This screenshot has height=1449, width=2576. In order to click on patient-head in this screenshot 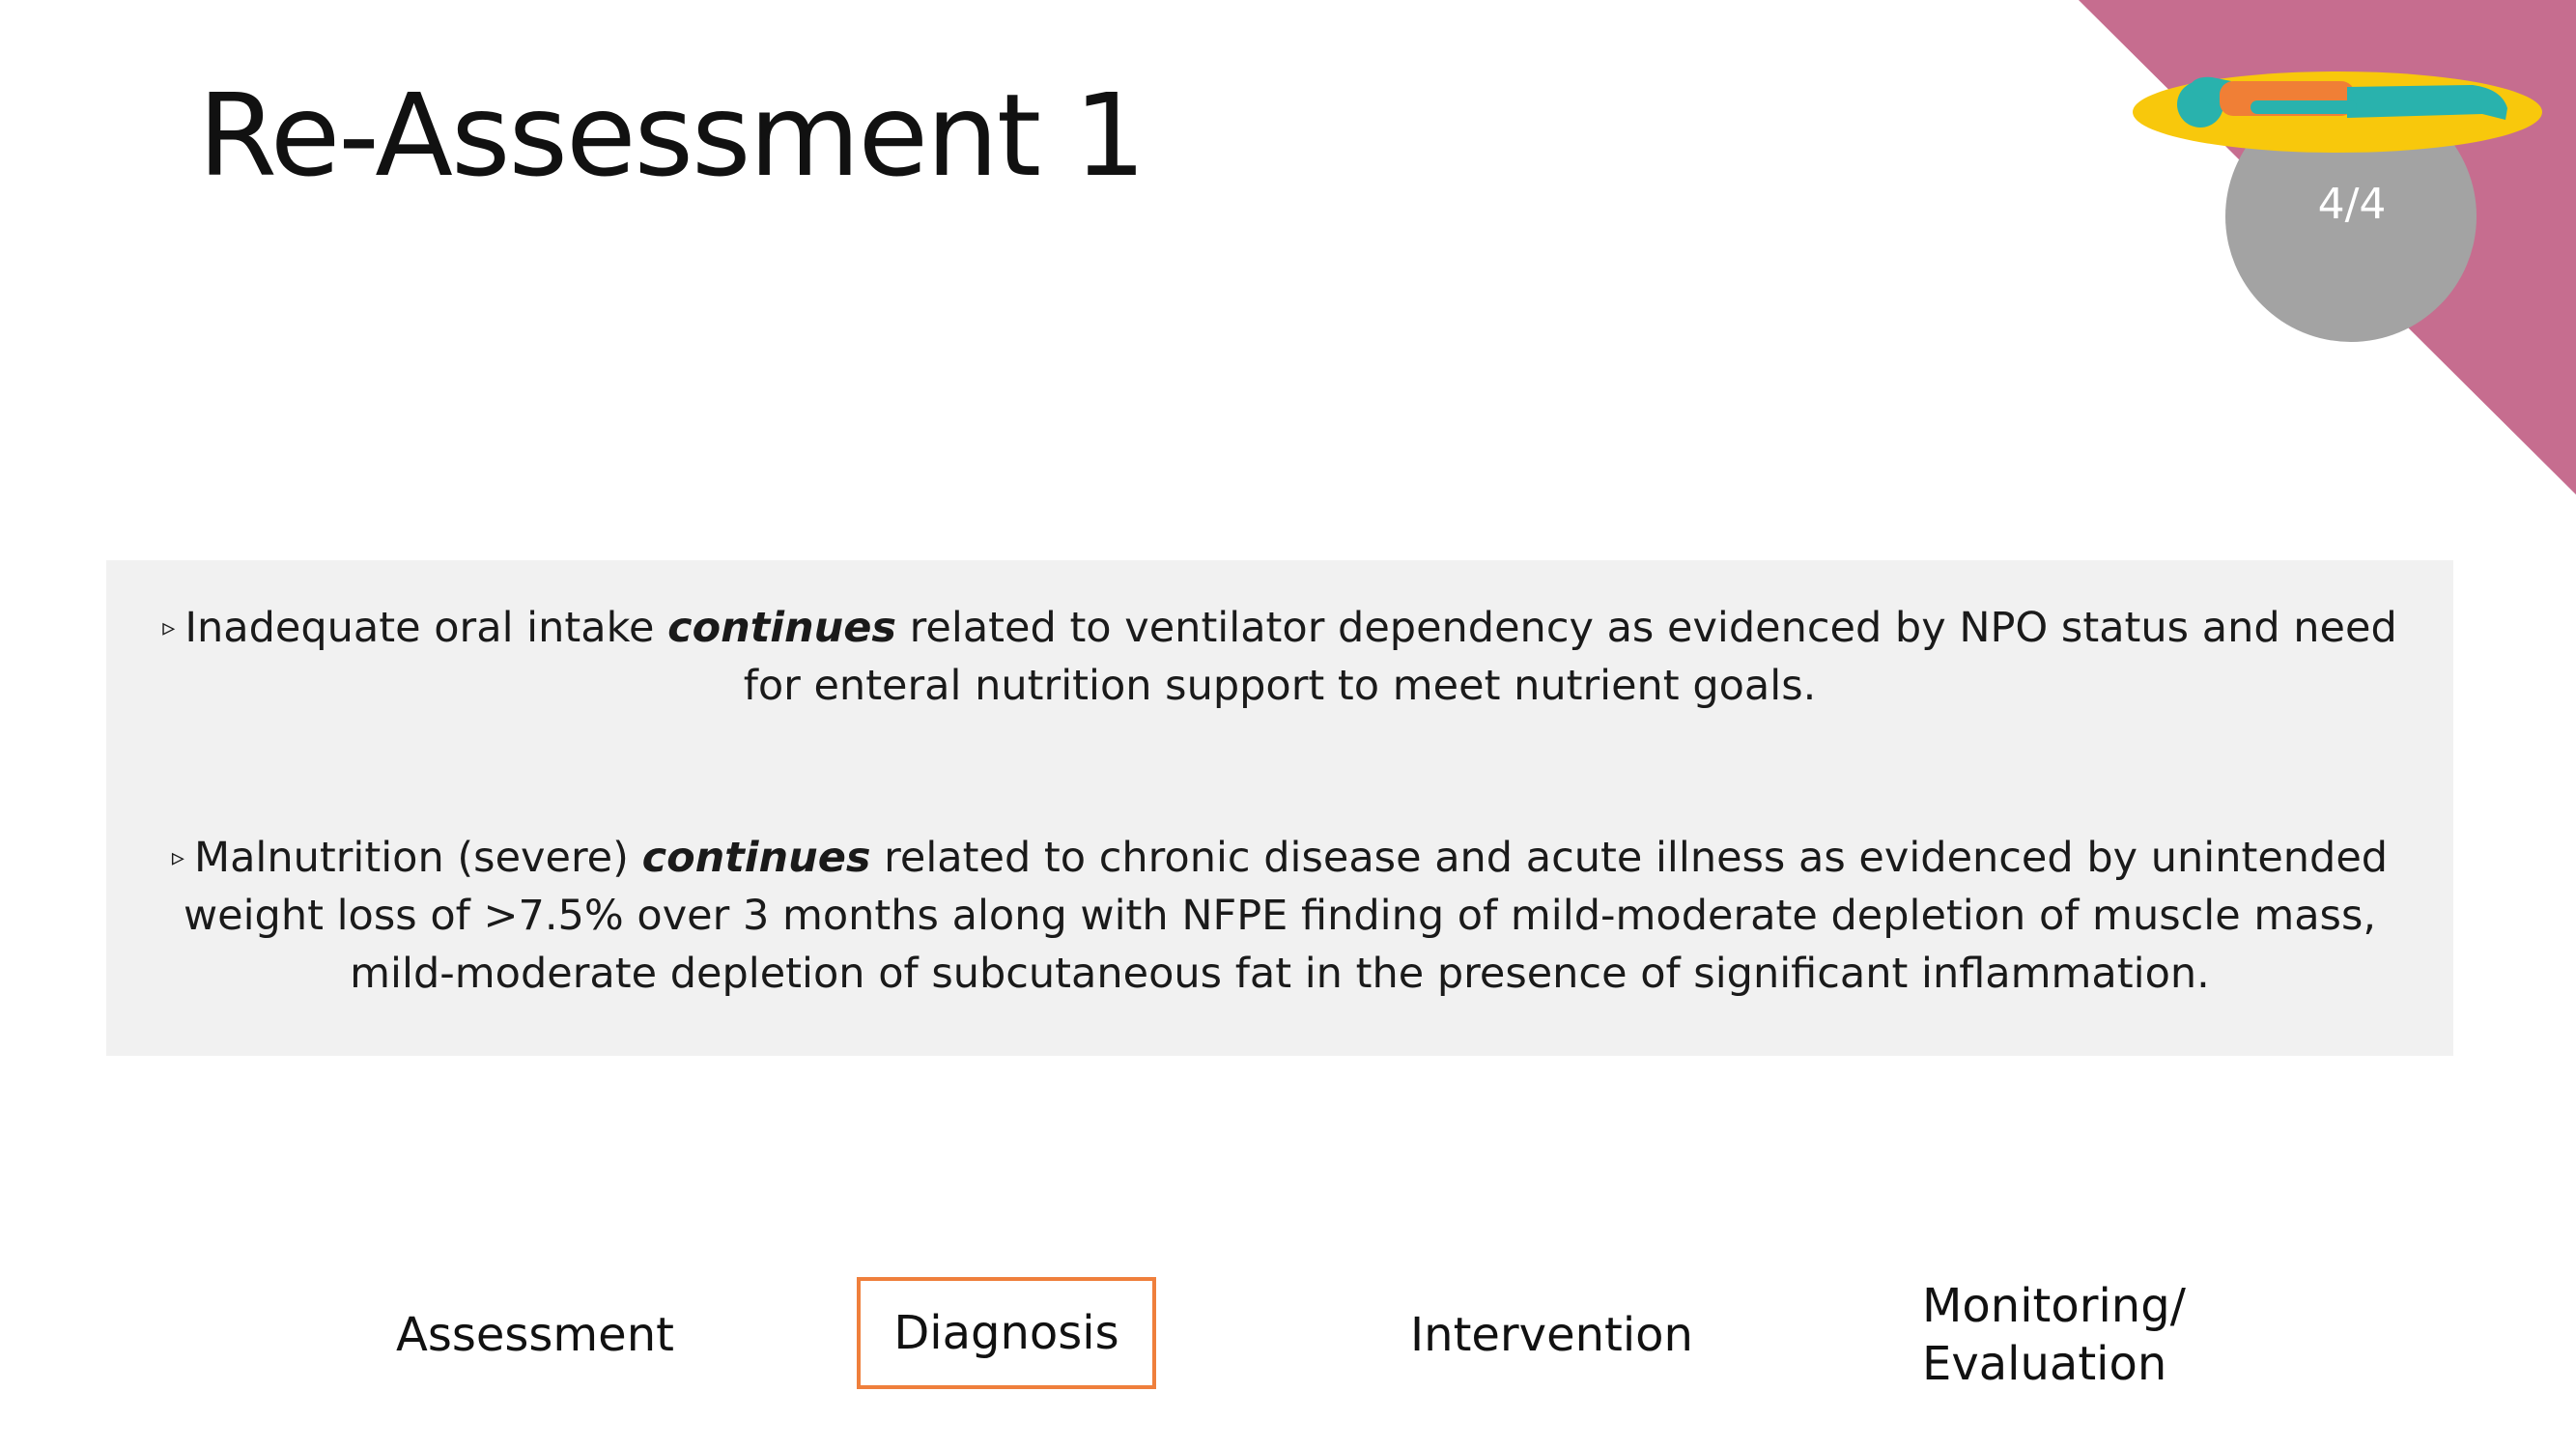, I will do `click(2200, 104)`.